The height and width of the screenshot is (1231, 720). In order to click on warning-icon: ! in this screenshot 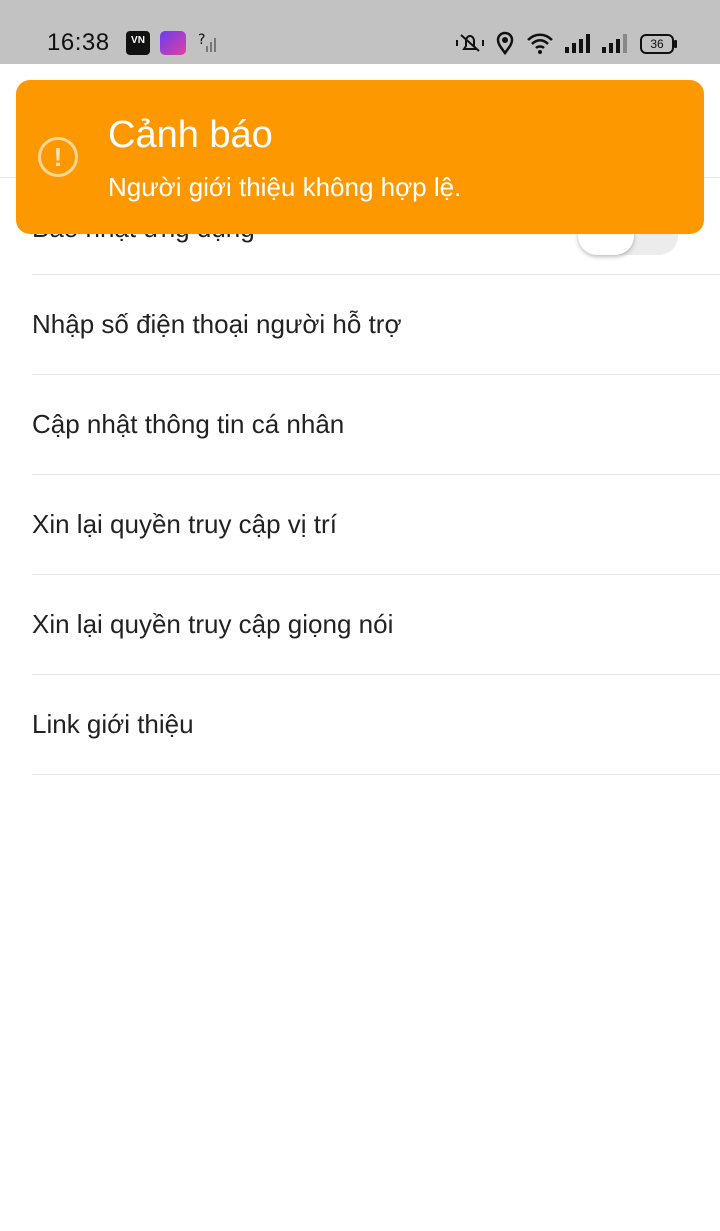, I will do `click(58, 157)`.